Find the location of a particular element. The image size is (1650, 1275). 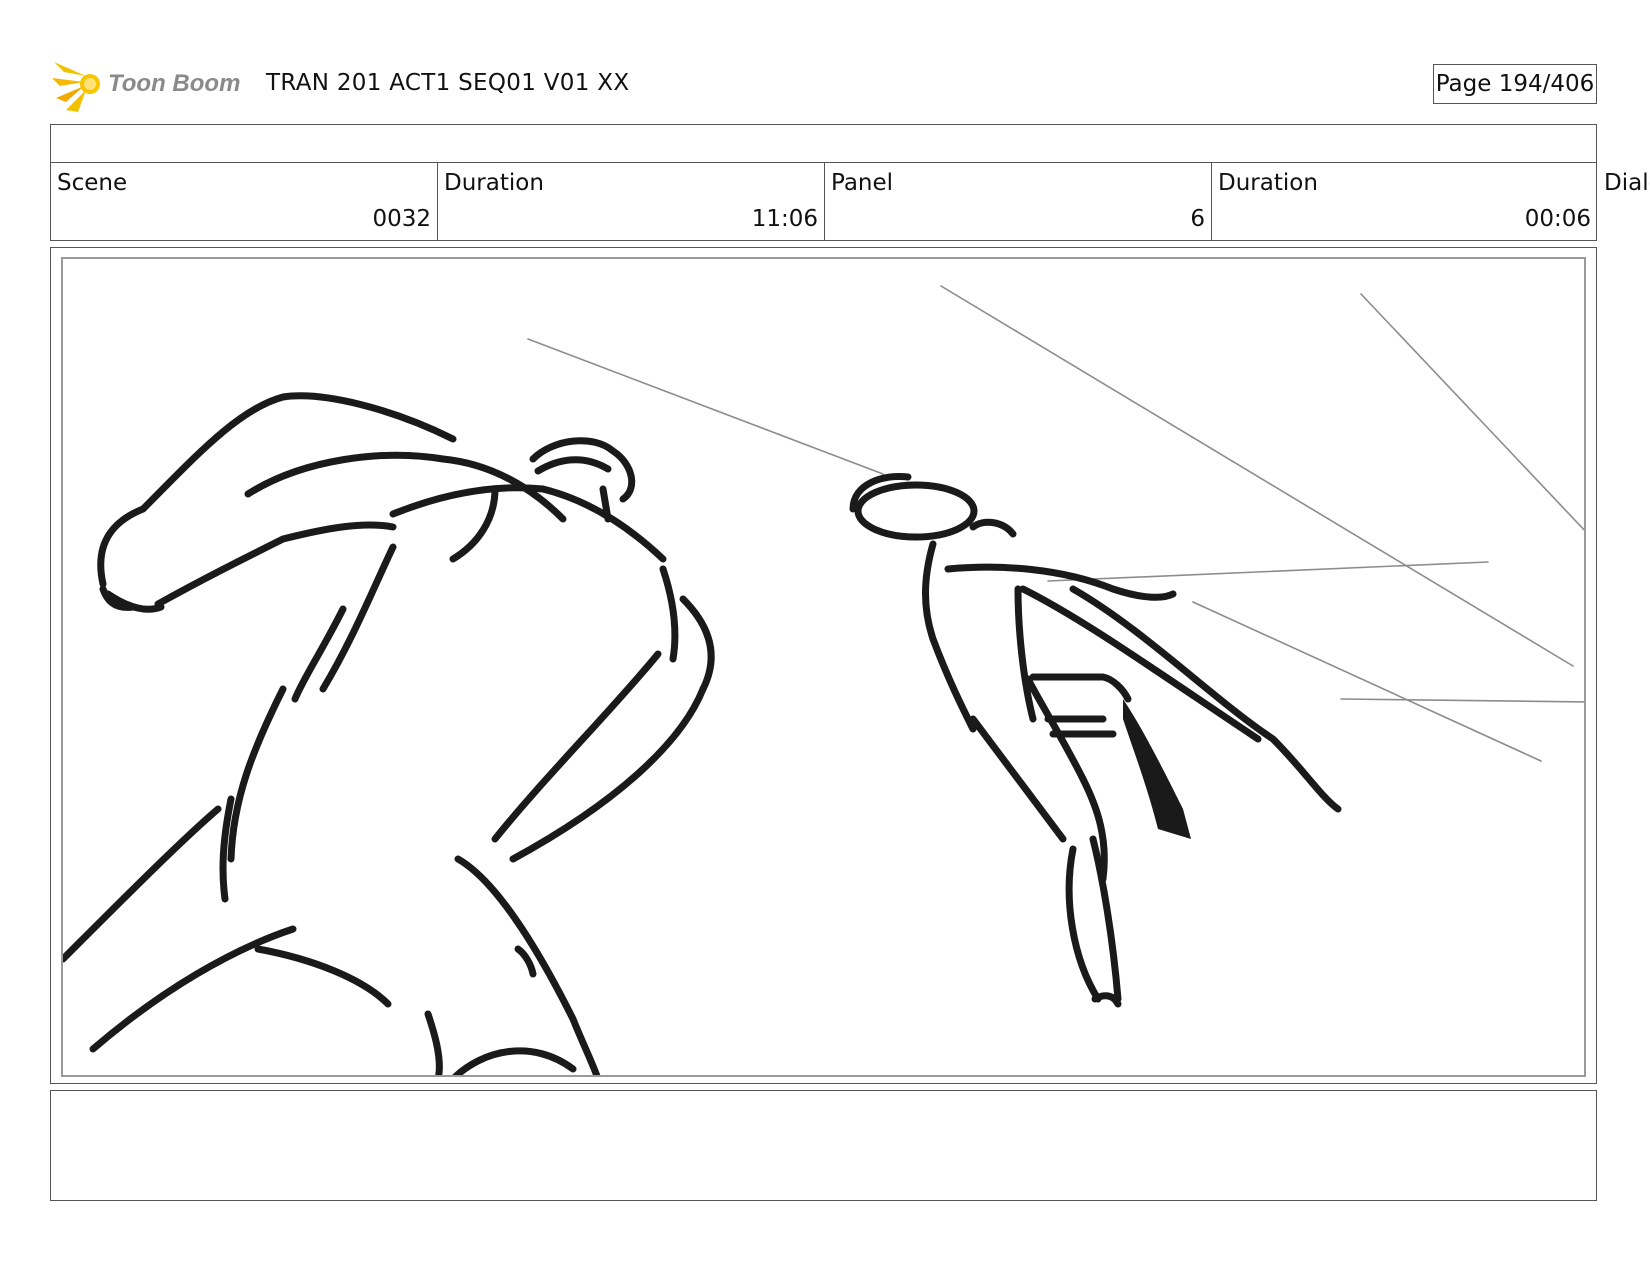

sequence-header-row is located at coordinates (823, 143).